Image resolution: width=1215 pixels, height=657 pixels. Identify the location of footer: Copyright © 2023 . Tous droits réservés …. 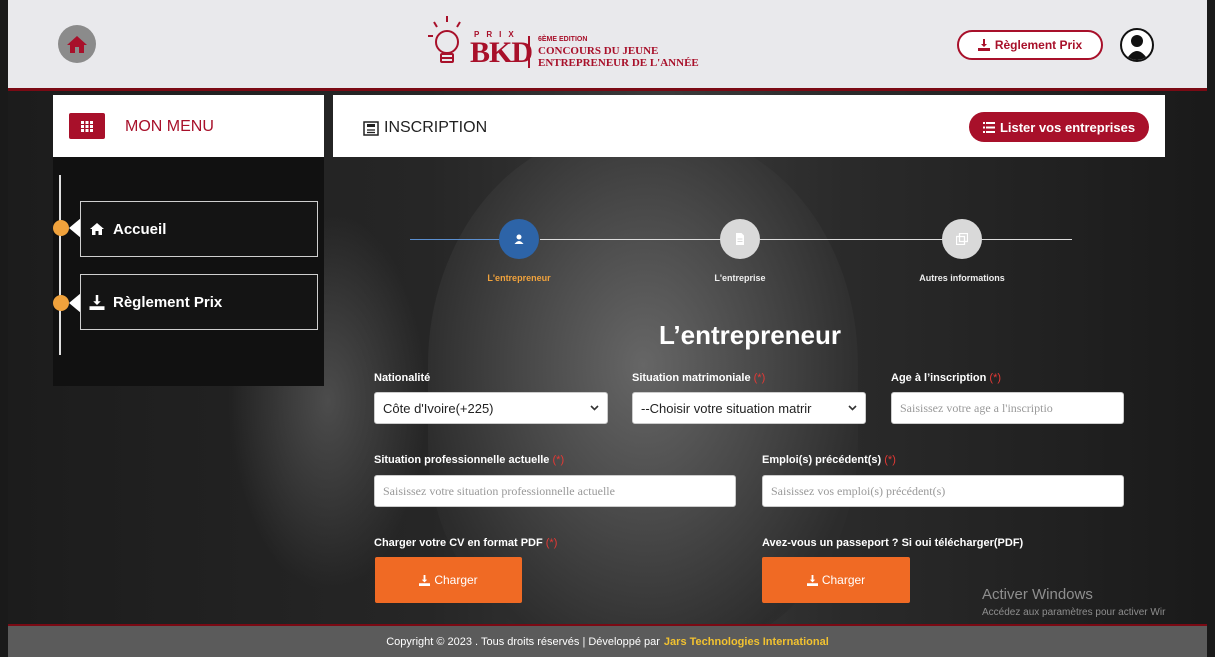
(607, 640).